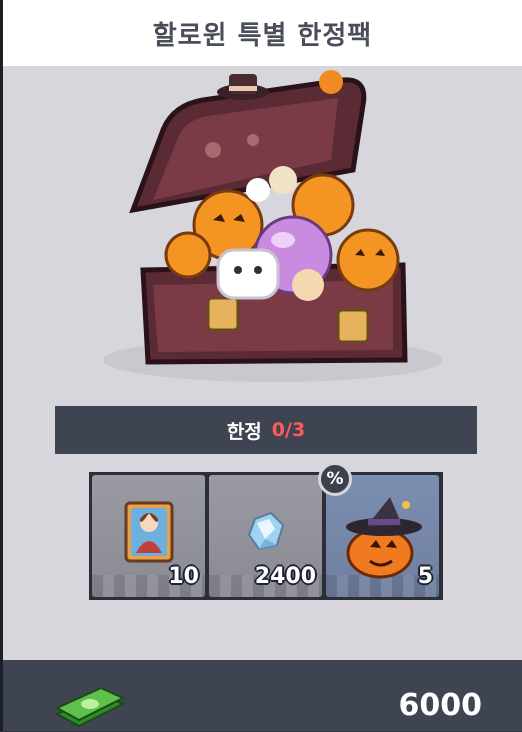 This screenshot has height=732, width=522. I want to click on header: 할로윈 특별 한정팩, so click(262, 33).